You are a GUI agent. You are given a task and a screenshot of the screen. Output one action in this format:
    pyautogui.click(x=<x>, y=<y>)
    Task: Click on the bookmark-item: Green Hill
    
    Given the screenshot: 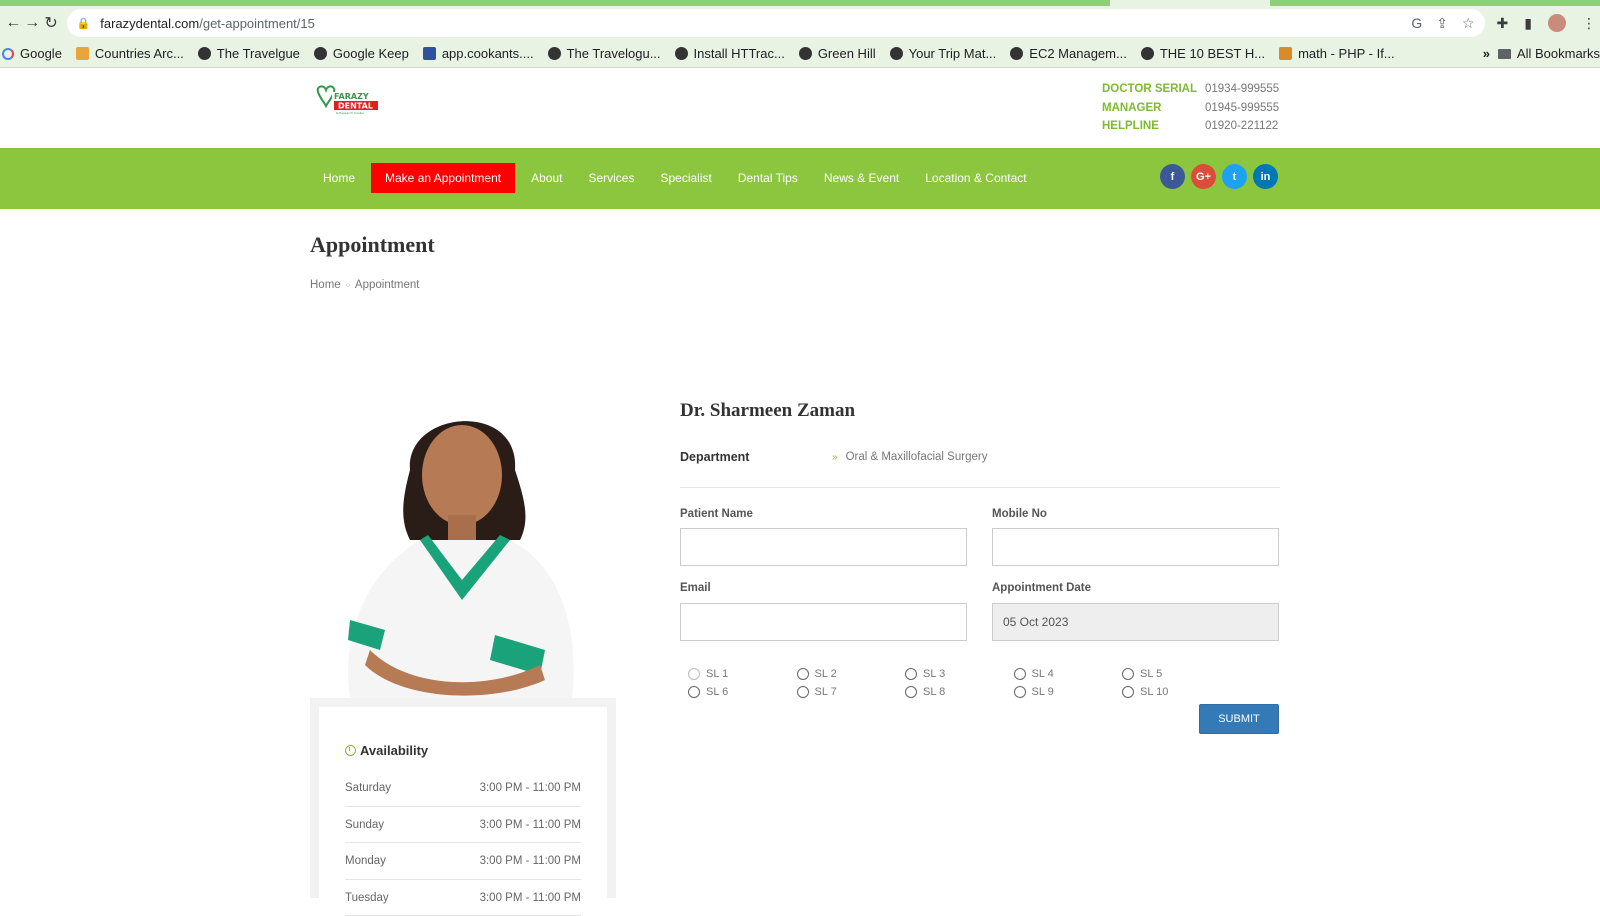 What is the action you would take?
    pyautogui.click(x=837, y=53)
    